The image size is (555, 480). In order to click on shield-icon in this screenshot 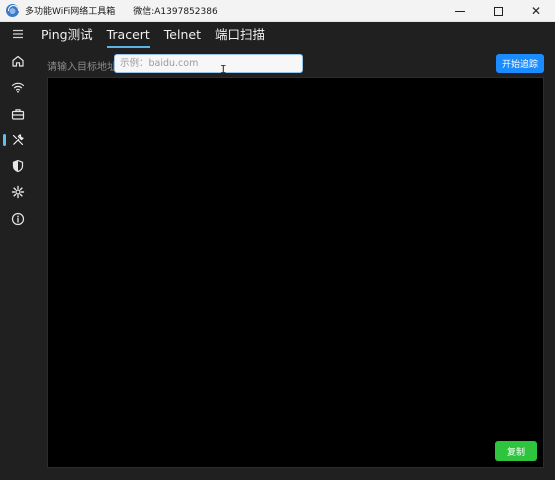, I will do `click(18, 166)`.